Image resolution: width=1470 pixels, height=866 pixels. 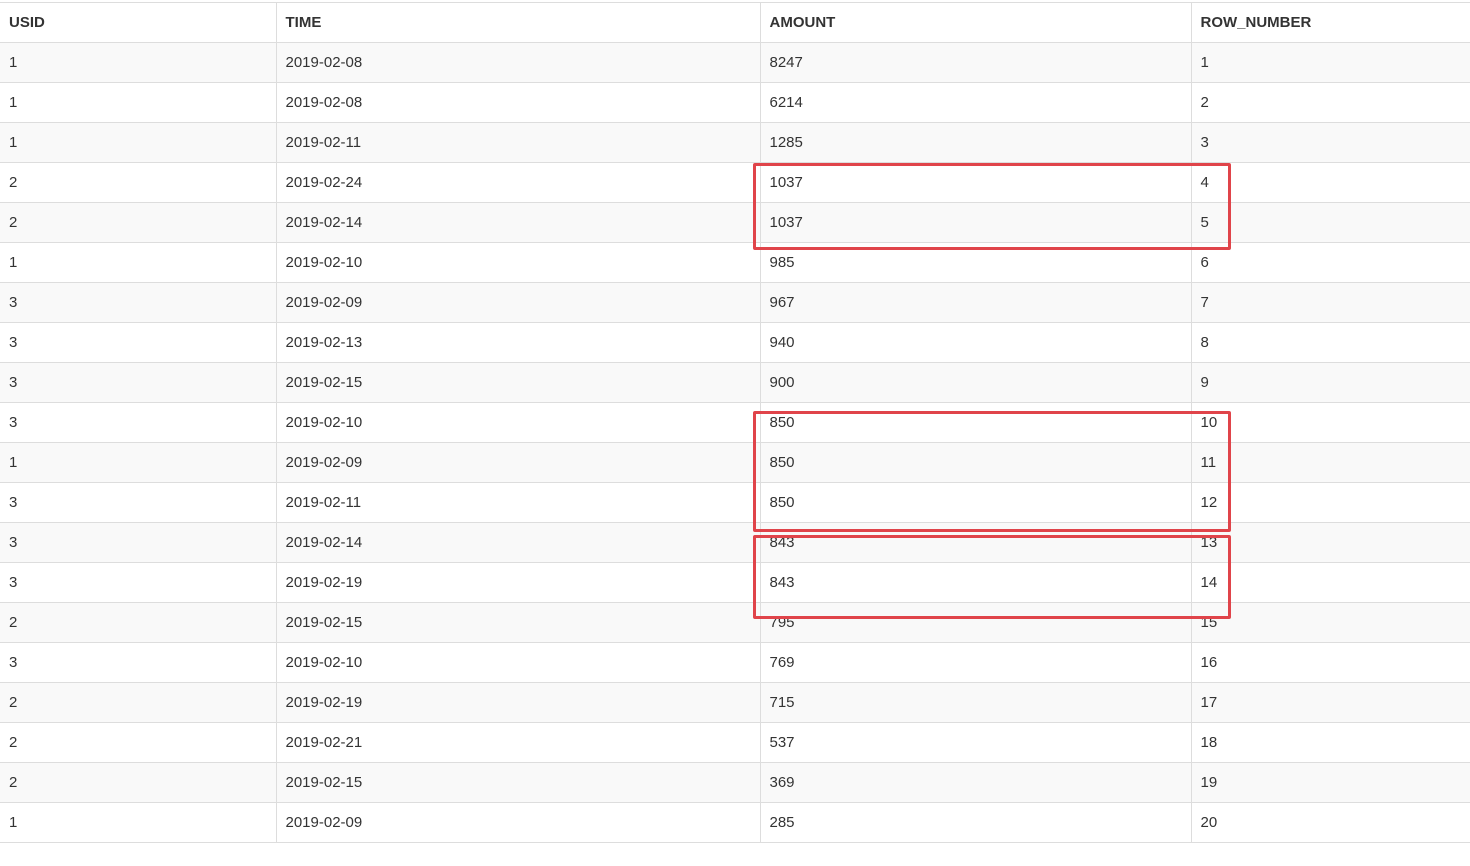 I want to click on column-header-usid: USID, so click(x=138, y=22).